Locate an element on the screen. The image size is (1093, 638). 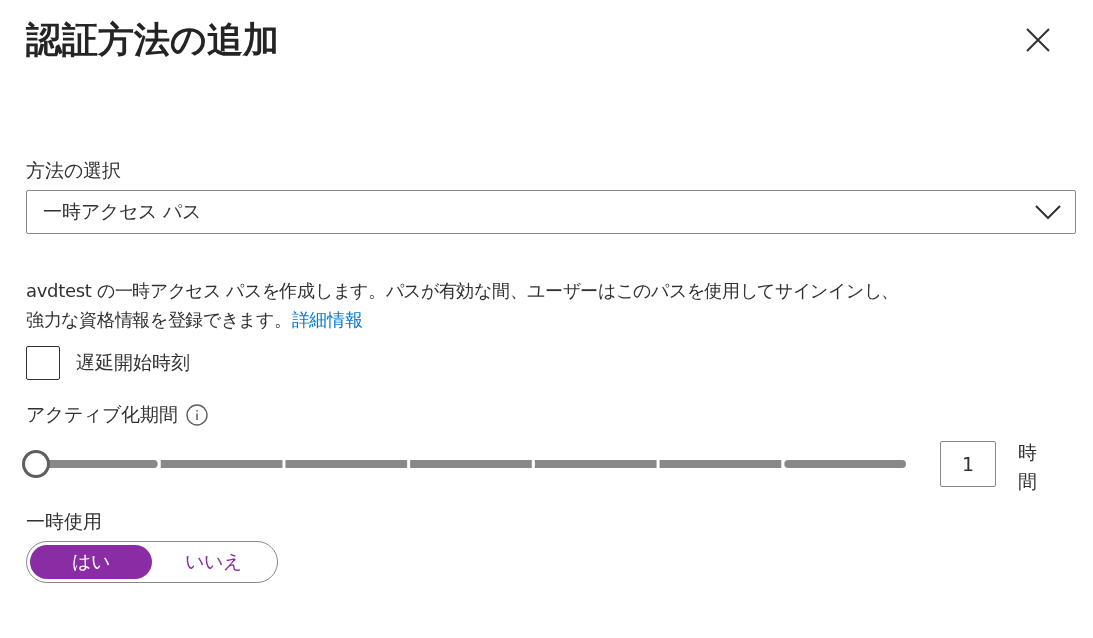
field-label: 方法の選択 is located at coordinates (74, 170).